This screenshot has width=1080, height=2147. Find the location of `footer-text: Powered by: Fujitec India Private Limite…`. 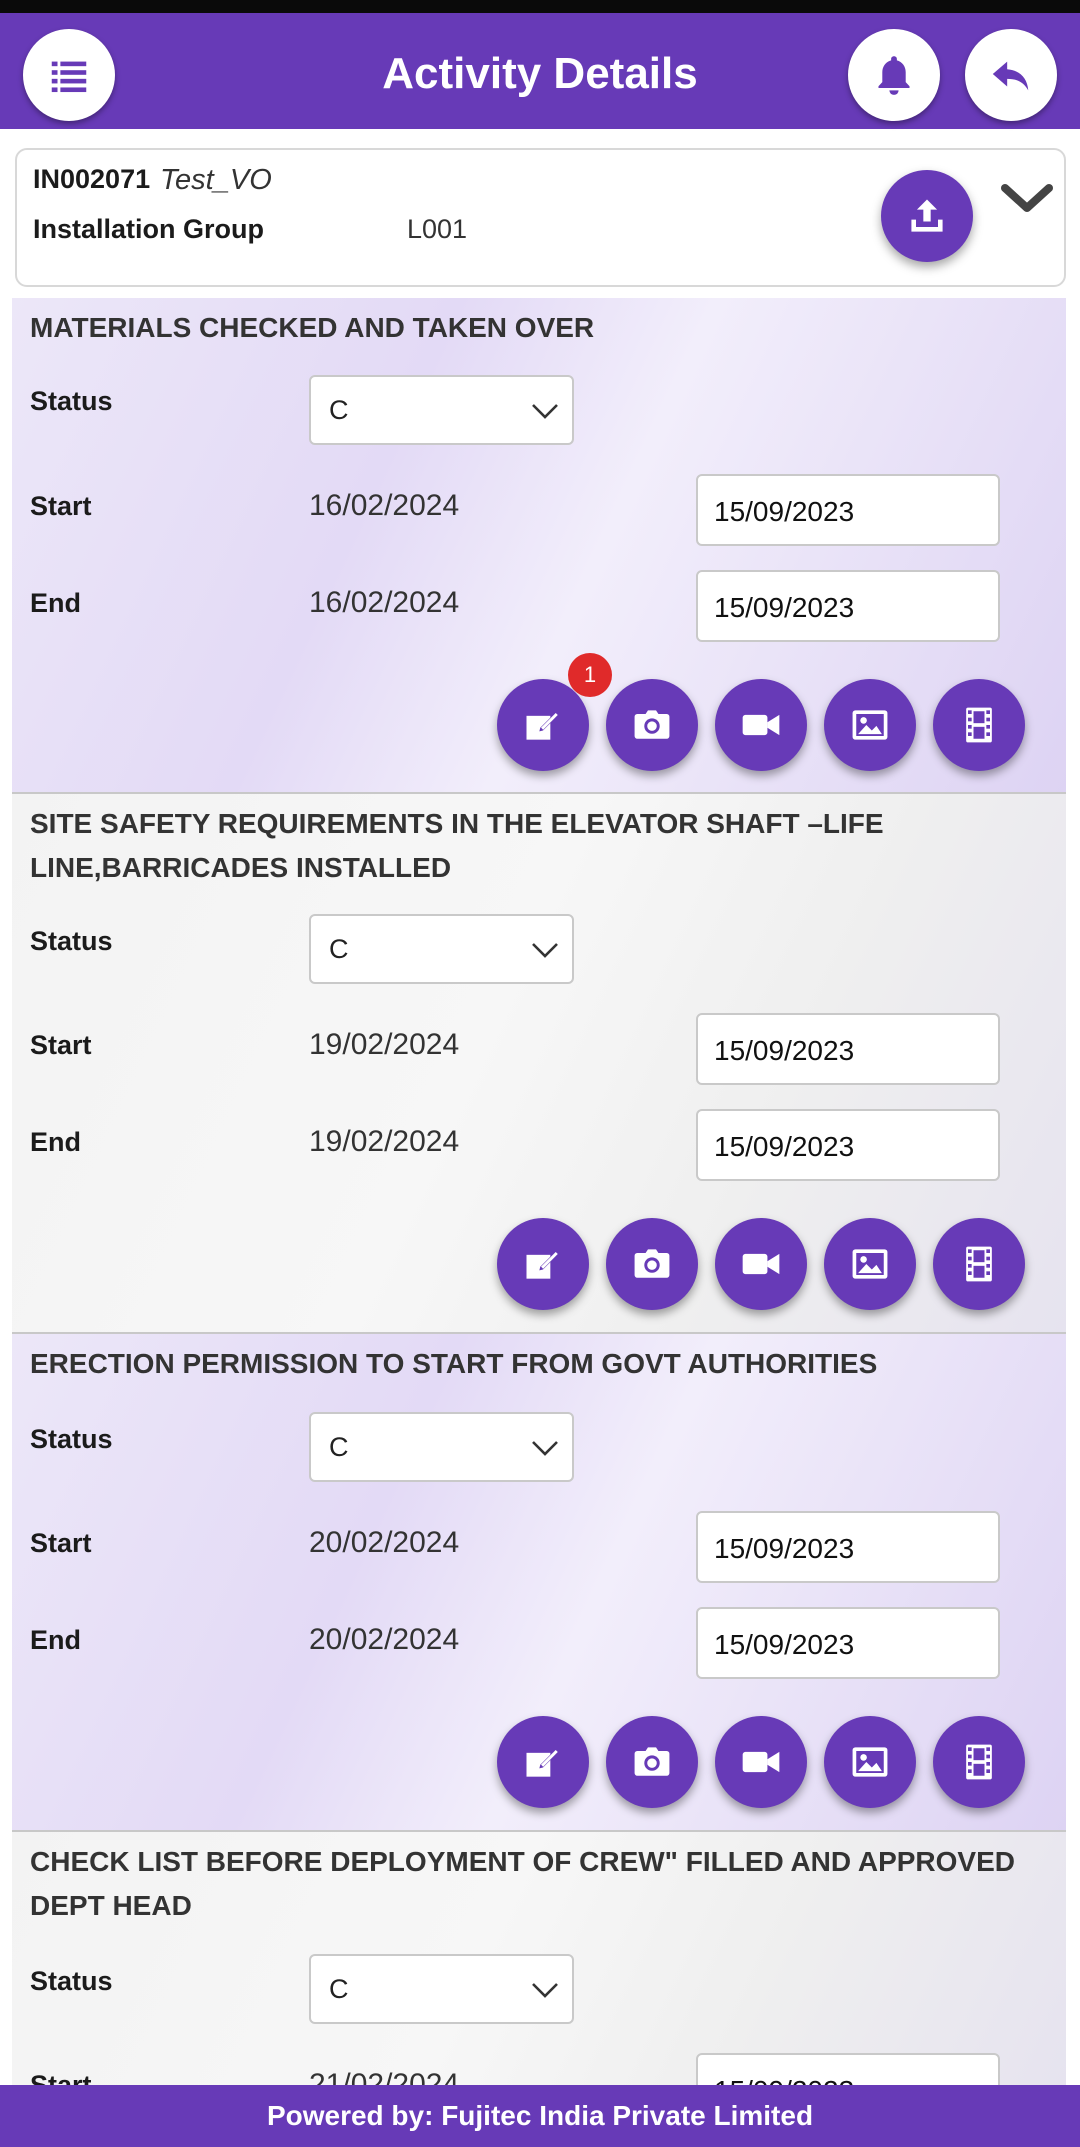

footer-text: Powered by: Fujitec India Private Limite… is located at coordinates (540, 2115).